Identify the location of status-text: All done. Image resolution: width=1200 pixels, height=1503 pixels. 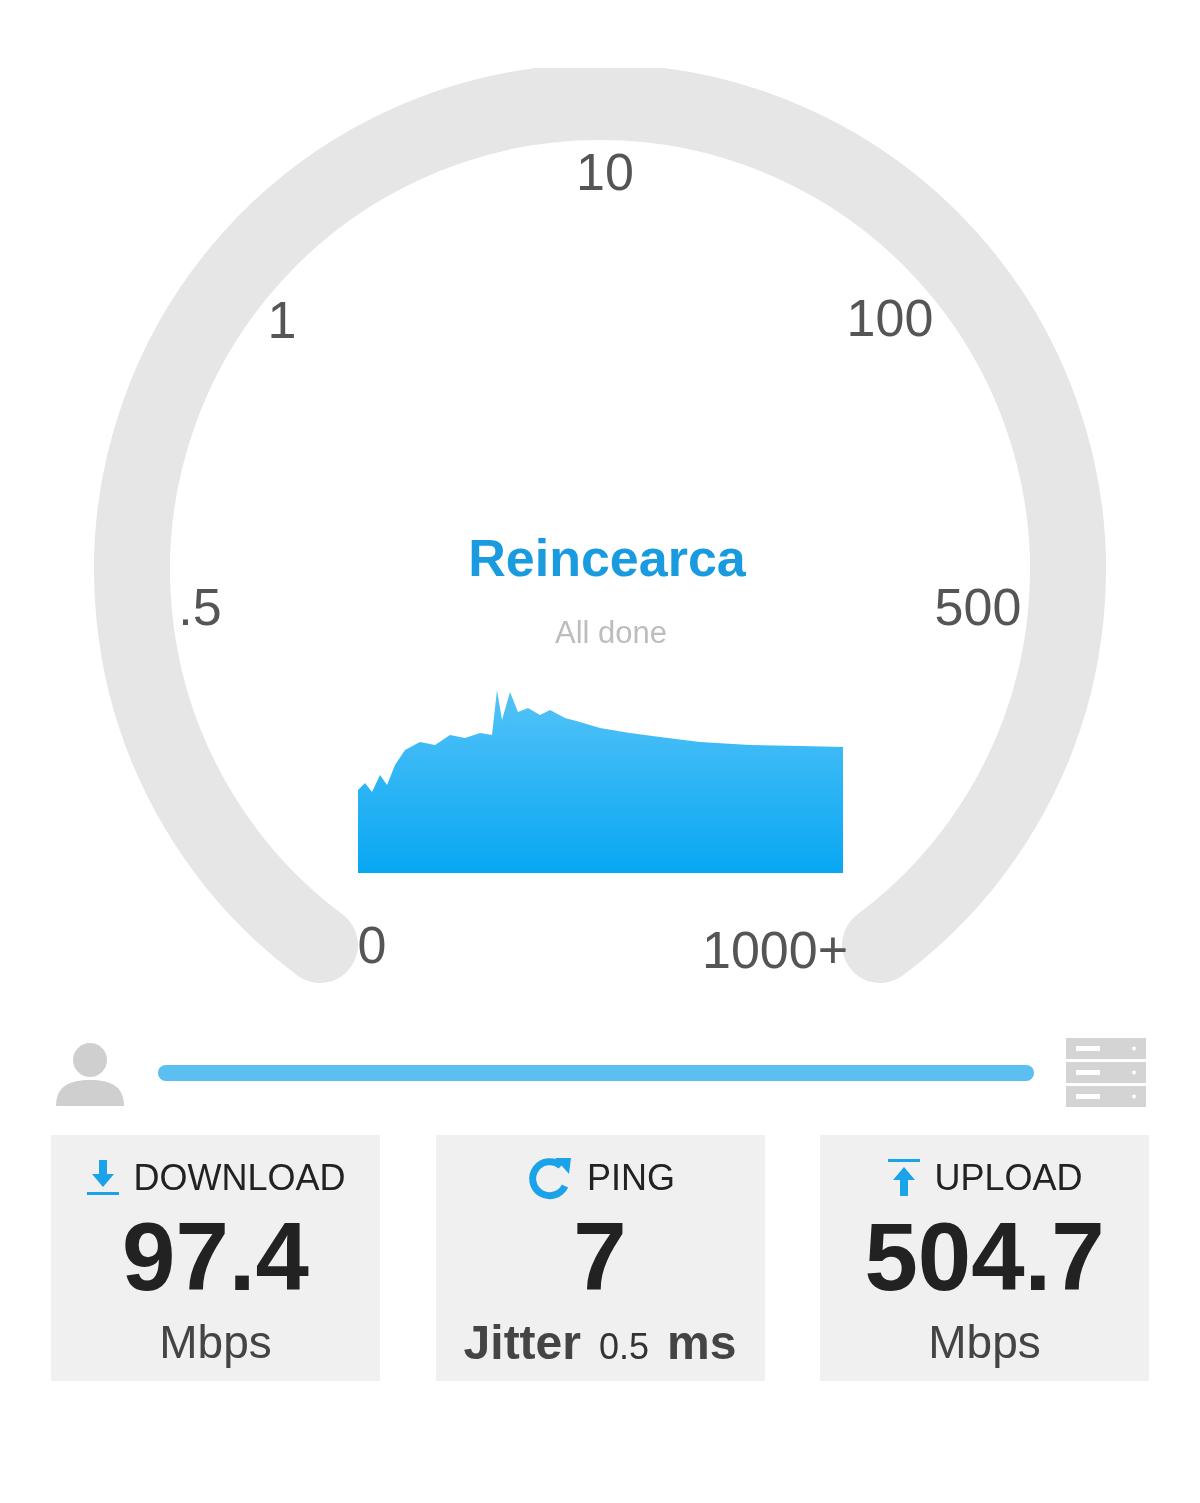
(611, 632).